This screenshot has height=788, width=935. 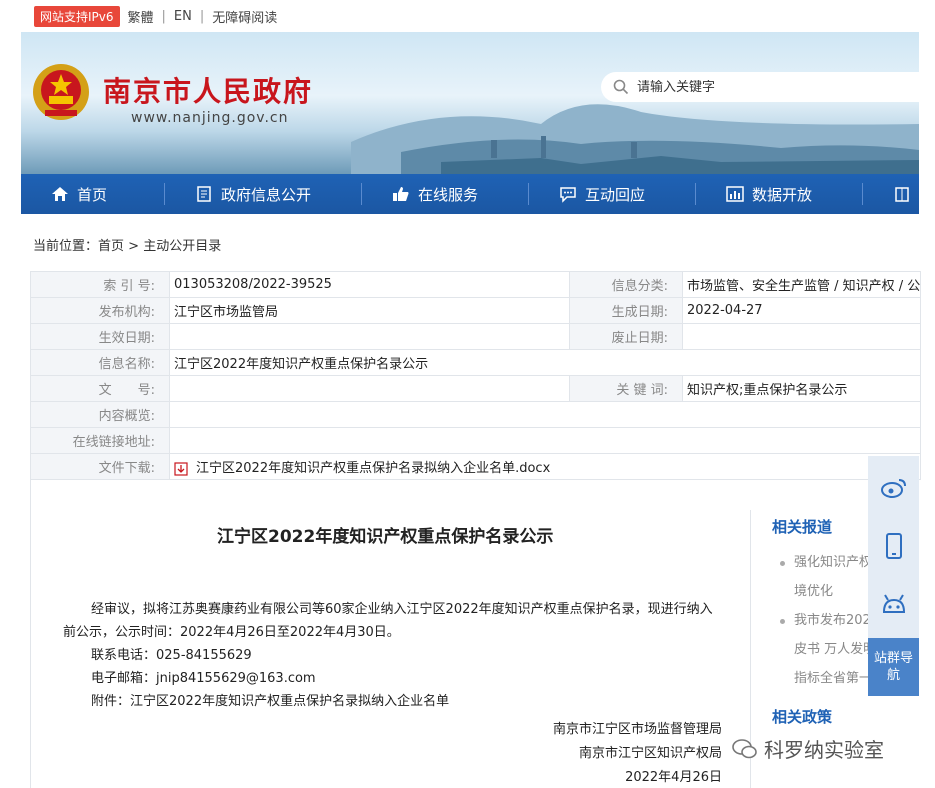 I want to click on contact-email: 电子邮箱：jnip84155629@163.com, so click(x=203, y=678).